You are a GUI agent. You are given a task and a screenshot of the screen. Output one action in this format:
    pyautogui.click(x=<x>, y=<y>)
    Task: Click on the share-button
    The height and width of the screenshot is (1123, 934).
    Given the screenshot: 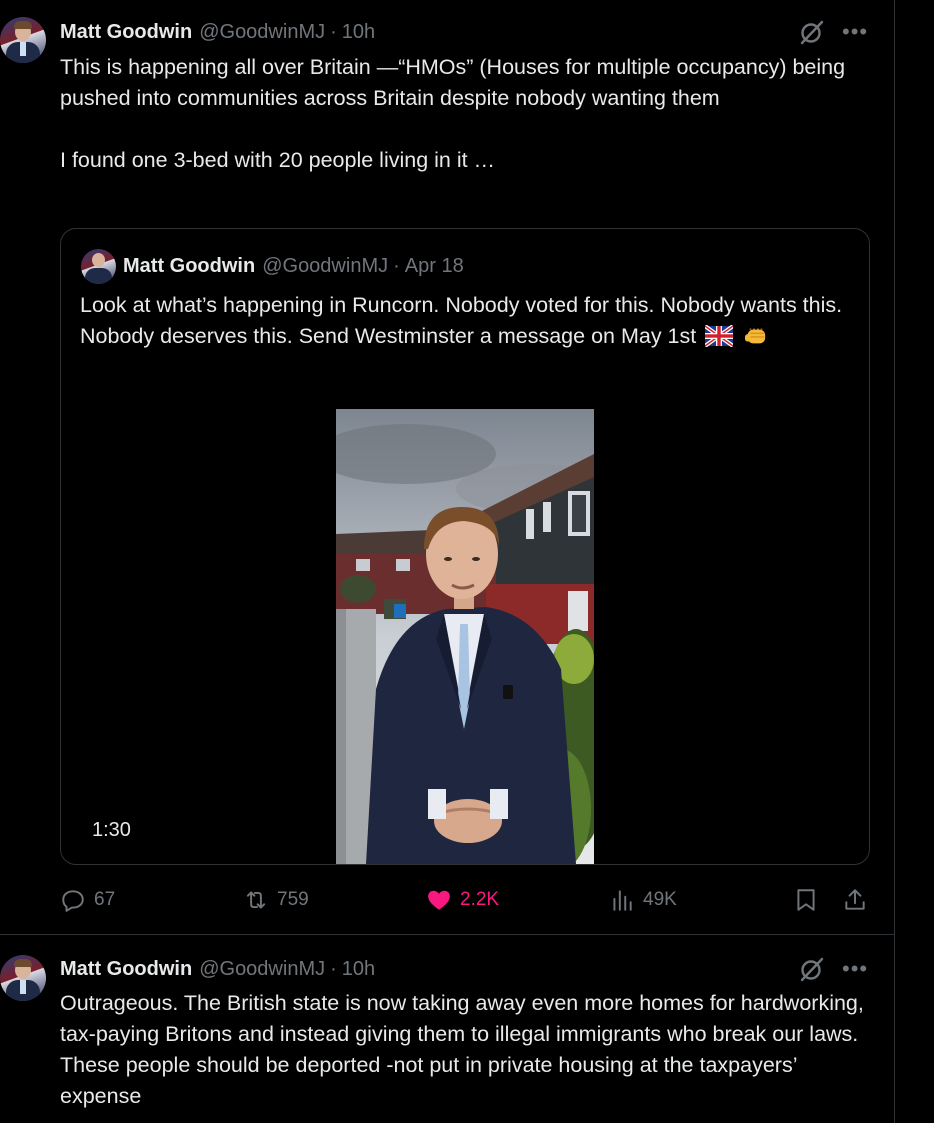 What is the action you would take?
    pyautogui.click(x=859, y=900)
    